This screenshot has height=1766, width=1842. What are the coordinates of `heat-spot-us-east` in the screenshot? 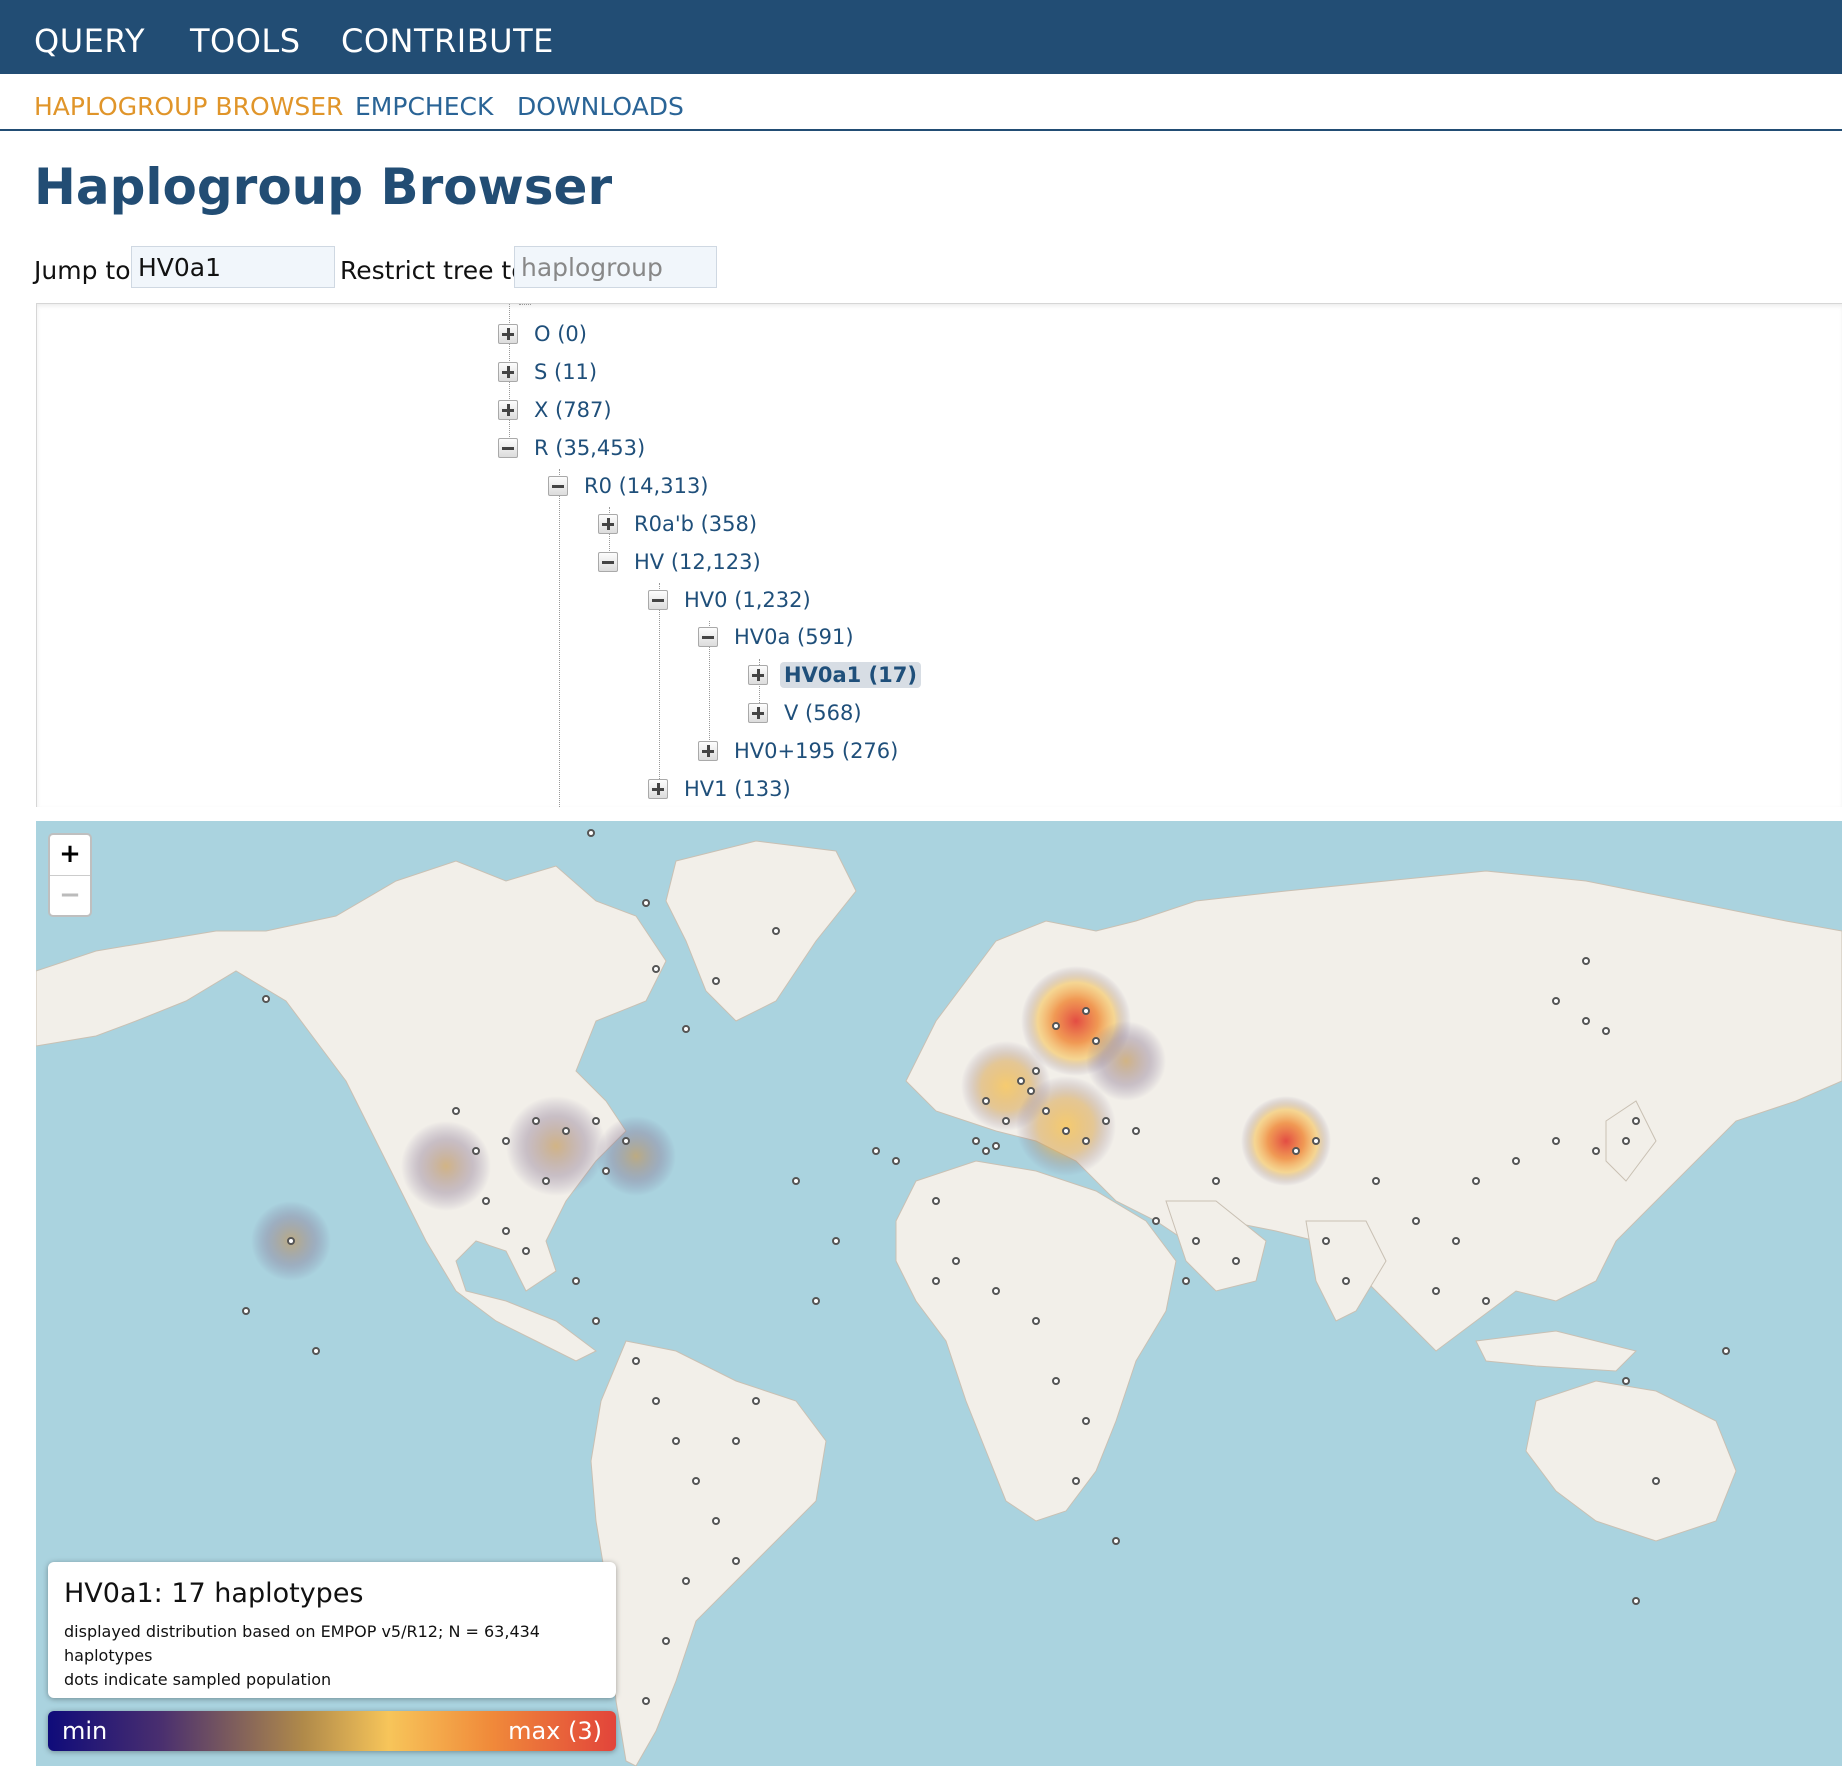 It's located at (636, 1156).